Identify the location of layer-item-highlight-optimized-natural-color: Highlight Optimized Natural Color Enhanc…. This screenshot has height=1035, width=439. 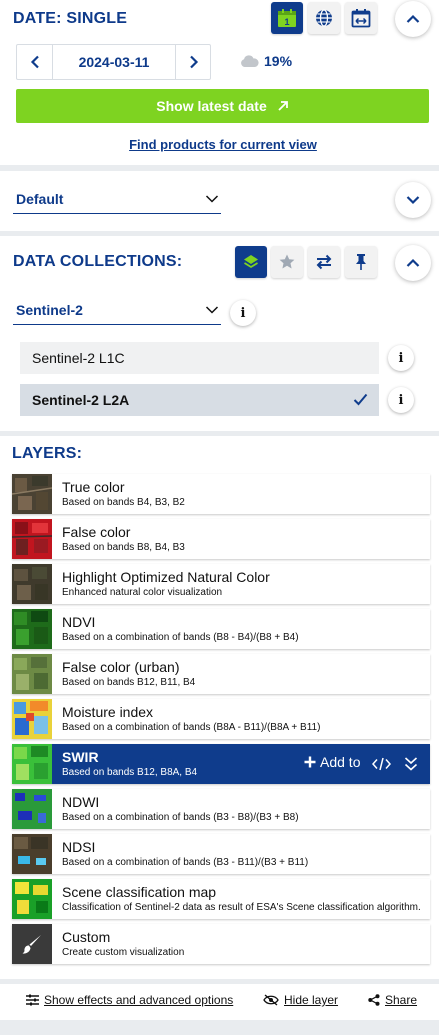
(221, 584).